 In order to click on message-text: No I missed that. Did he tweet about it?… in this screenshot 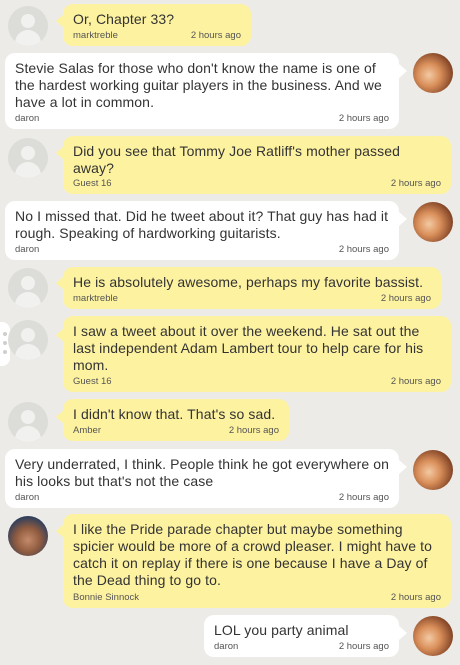, I will do `click(202, 224)`.